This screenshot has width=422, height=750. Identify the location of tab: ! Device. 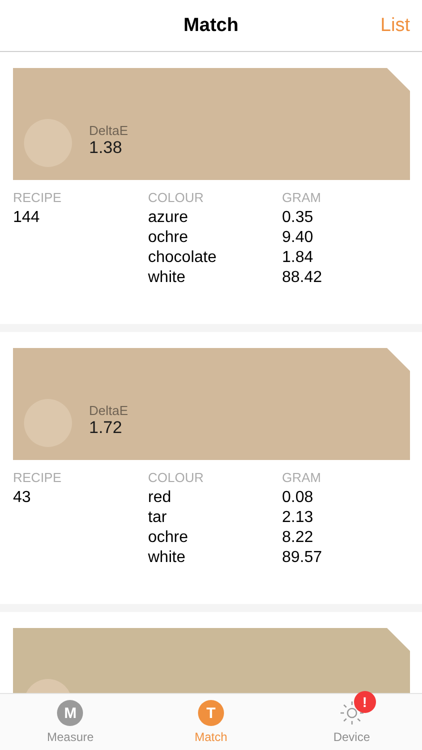
(351, 722).